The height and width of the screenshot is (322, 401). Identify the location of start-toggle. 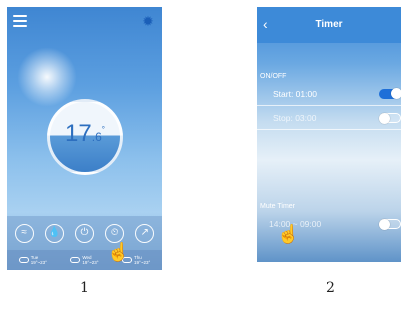
(390, 93).